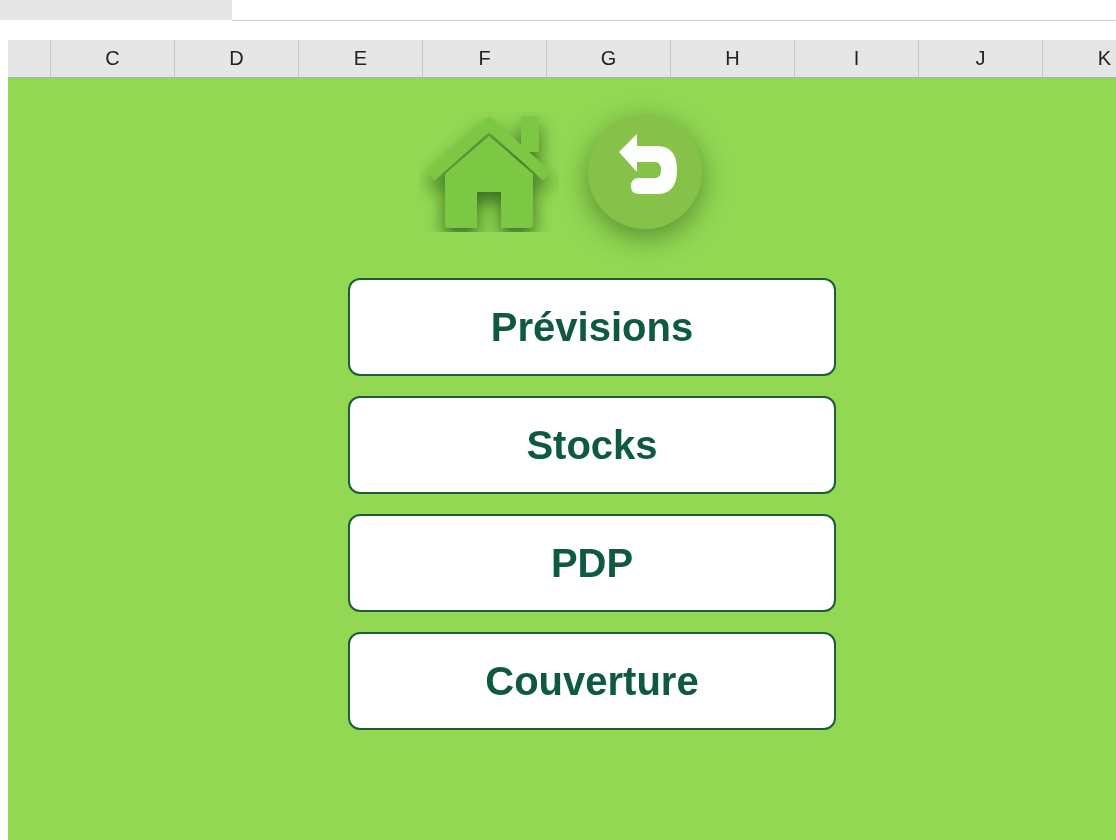  I want to click on column-header: C, so click(113, 58).